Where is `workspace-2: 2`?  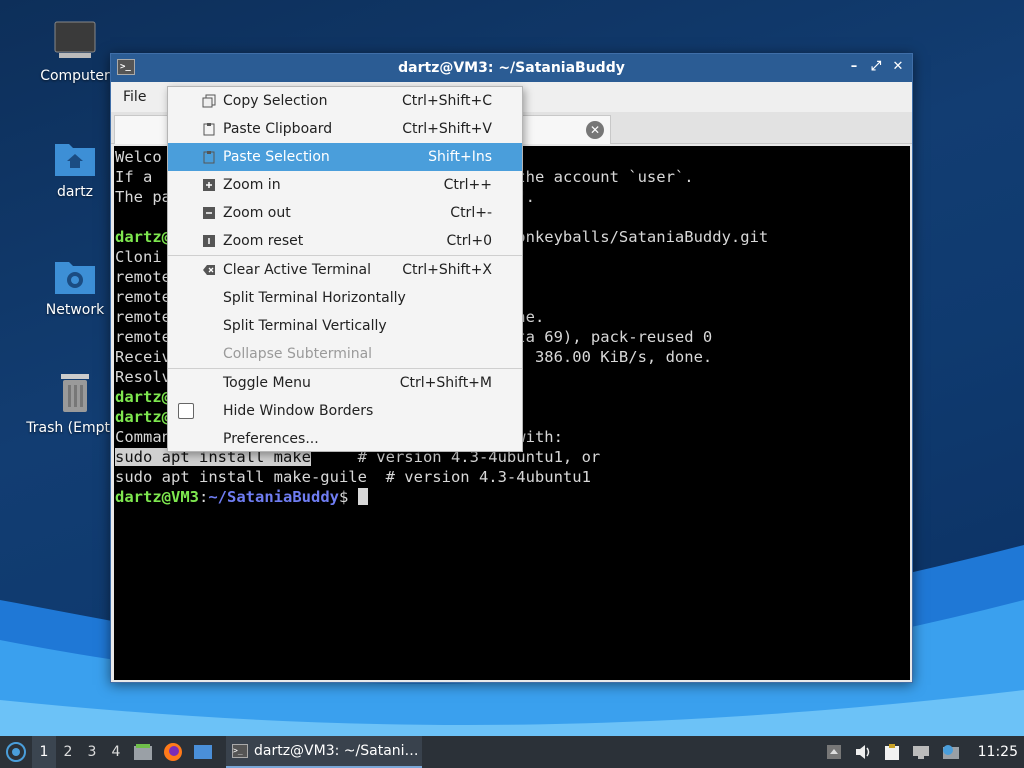
workspace-2: 2 is located at coordinates (68, 752).